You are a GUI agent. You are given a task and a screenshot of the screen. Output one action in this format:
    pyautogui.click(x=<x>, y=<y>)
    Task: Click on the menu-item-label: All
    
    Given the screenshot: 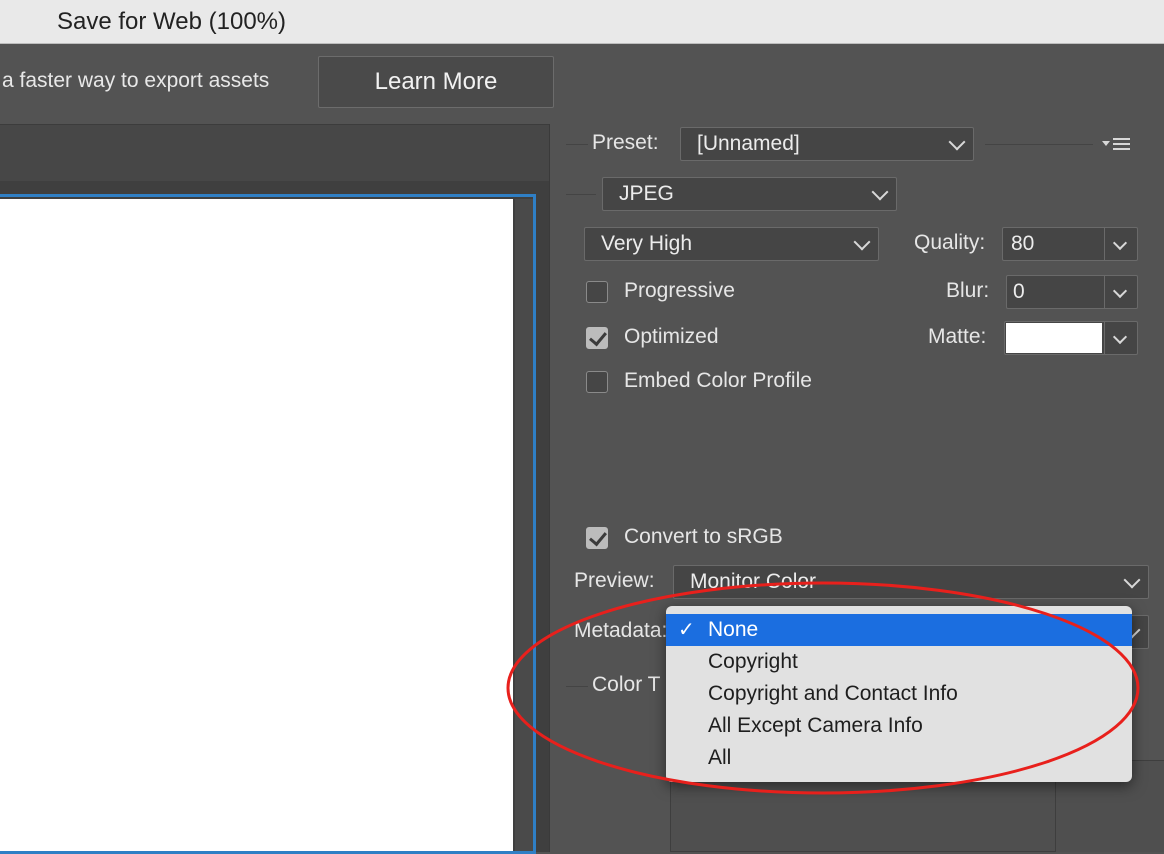 What is the action you would take?
    pyautogui.click(x=720, y=757)
    